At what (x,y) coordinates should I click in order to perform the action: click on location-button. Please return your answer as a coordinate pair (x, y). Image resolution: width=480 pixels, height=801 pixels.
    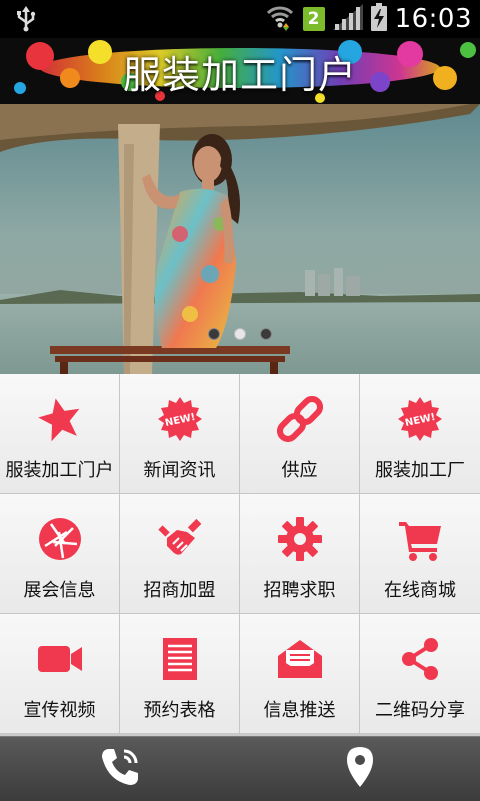
    Looking at the image, I should click on (360, 769).